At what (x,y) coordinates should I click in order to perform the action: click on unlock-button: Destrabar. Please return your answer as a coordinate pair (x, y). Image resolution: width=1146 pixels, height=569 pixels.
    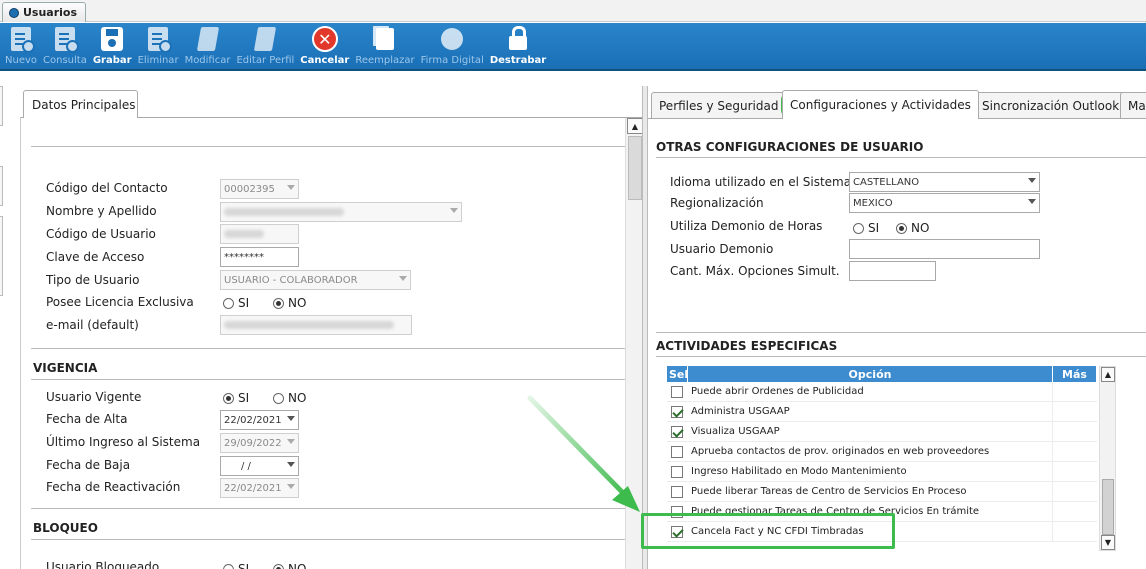
    Looking at the image, I should click on (518, 46).